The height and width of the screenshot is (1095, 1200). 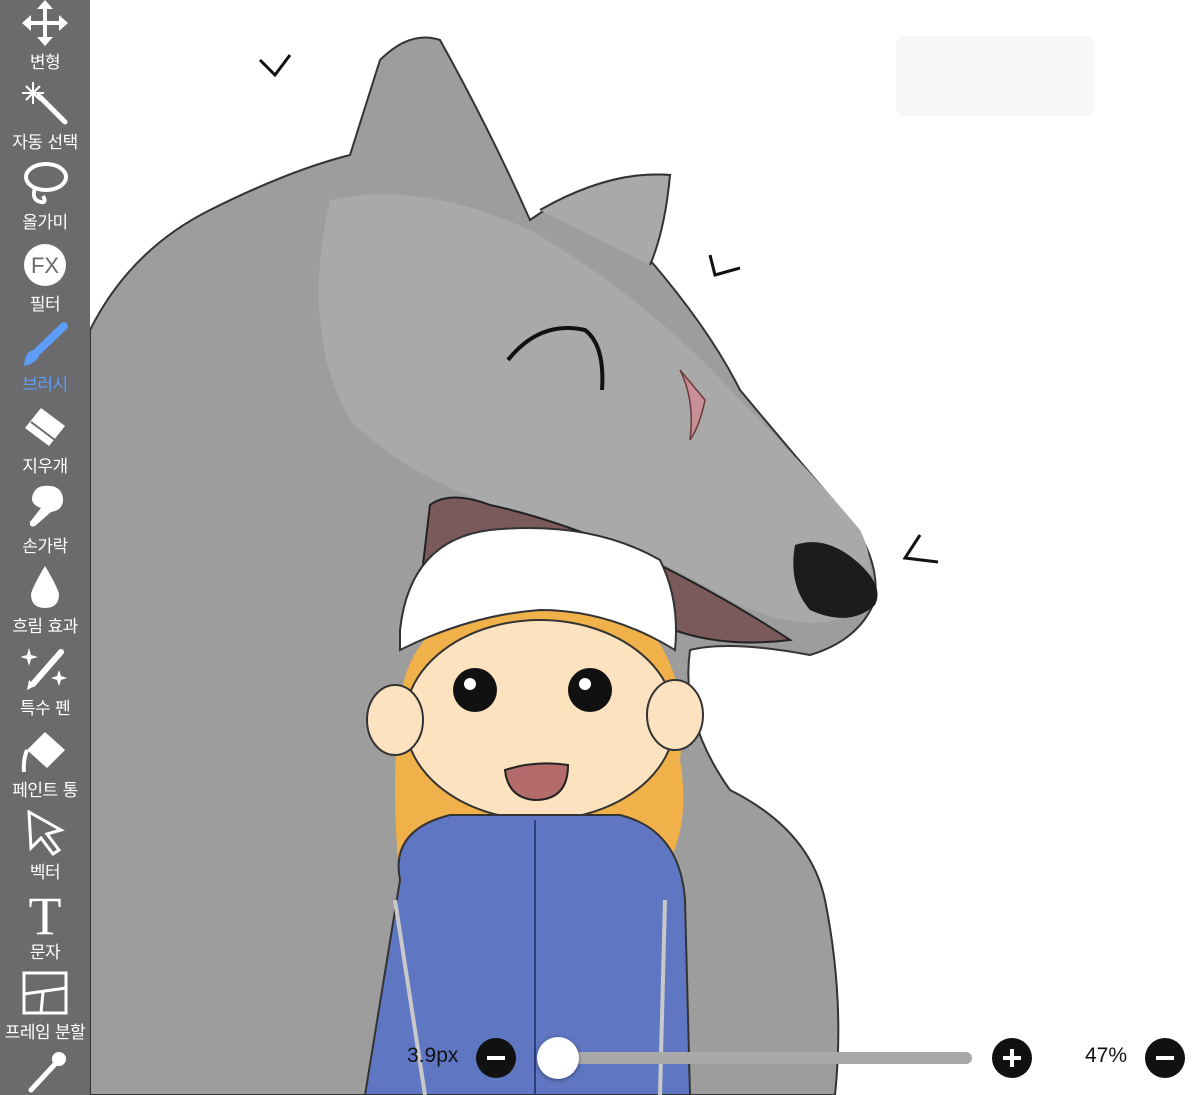 What do you see at coordinates (1106, 1055) in the screenshot?
I see `opacity-value: 47%` at bounding box center [1106, 1055].